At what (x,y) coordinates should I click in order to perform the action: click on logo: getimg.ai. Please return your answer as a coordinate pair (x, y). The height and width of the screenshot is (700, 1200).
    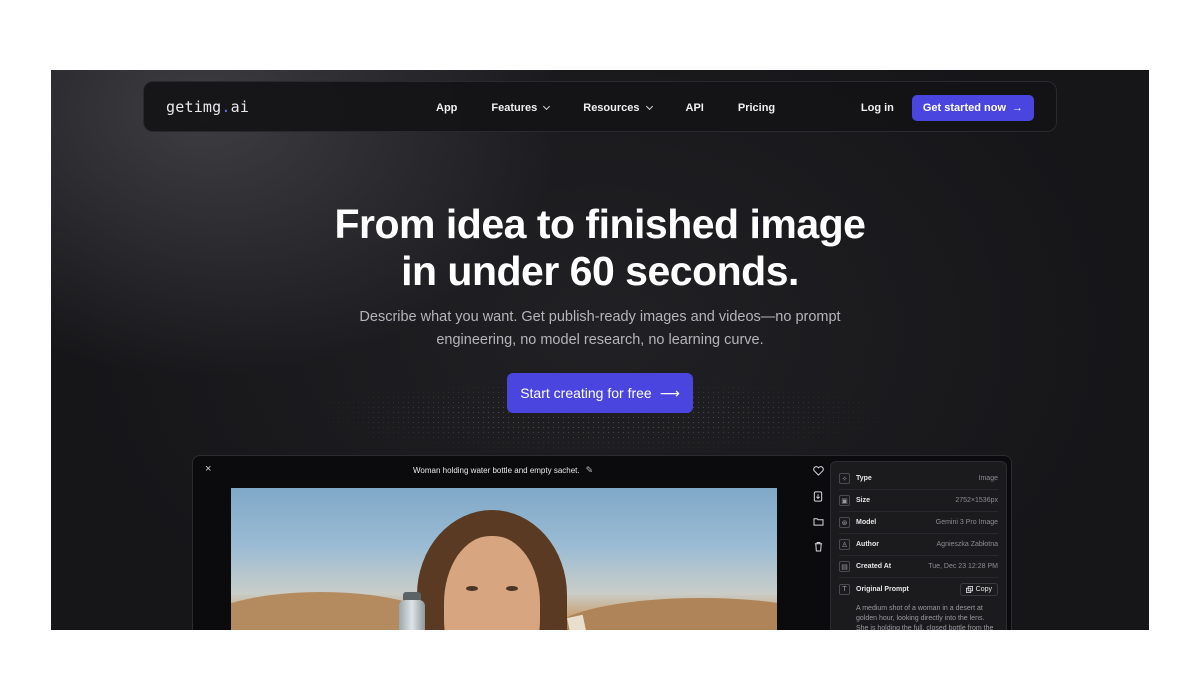
    Looking at the image, I should click on (207, 107).